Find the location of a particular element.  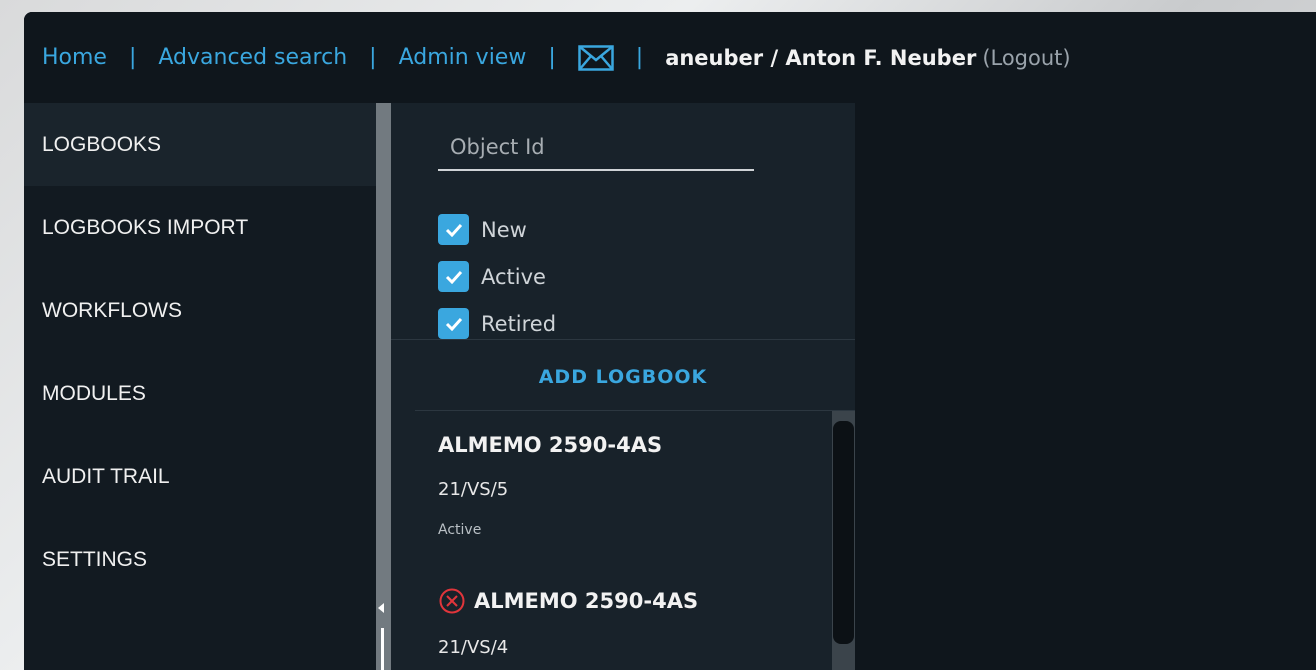

panel-splitter is located at coordinates (383, 386).